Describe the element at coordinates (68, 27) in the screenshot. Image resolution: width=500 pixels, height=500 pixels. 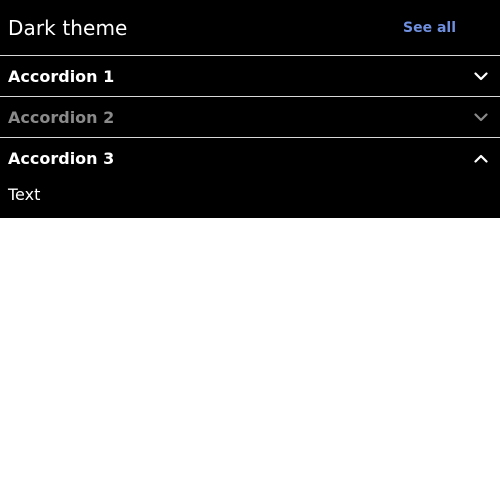
I see `panel-title: Dark theme` at that location.